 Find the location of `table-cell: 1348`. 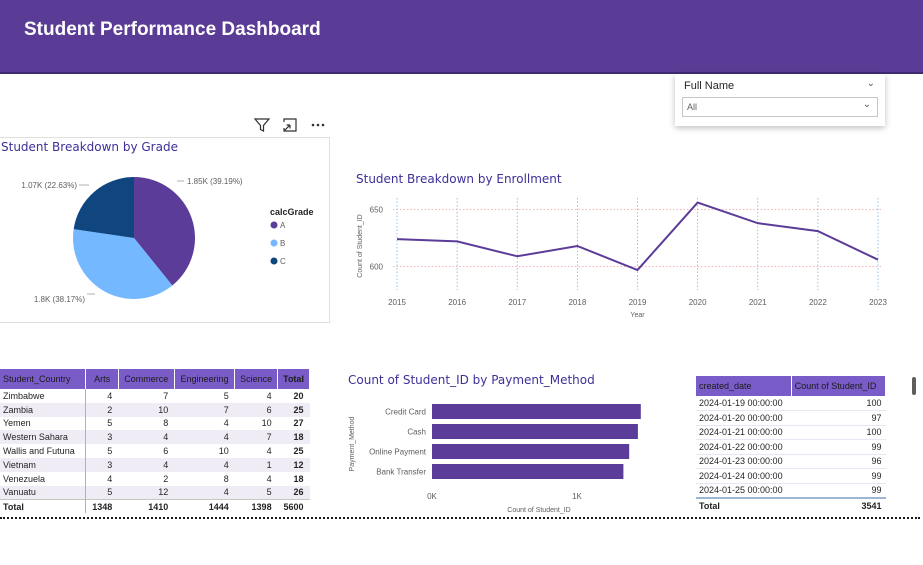

table-cell: 1348 is located at coordinates (102, 506).